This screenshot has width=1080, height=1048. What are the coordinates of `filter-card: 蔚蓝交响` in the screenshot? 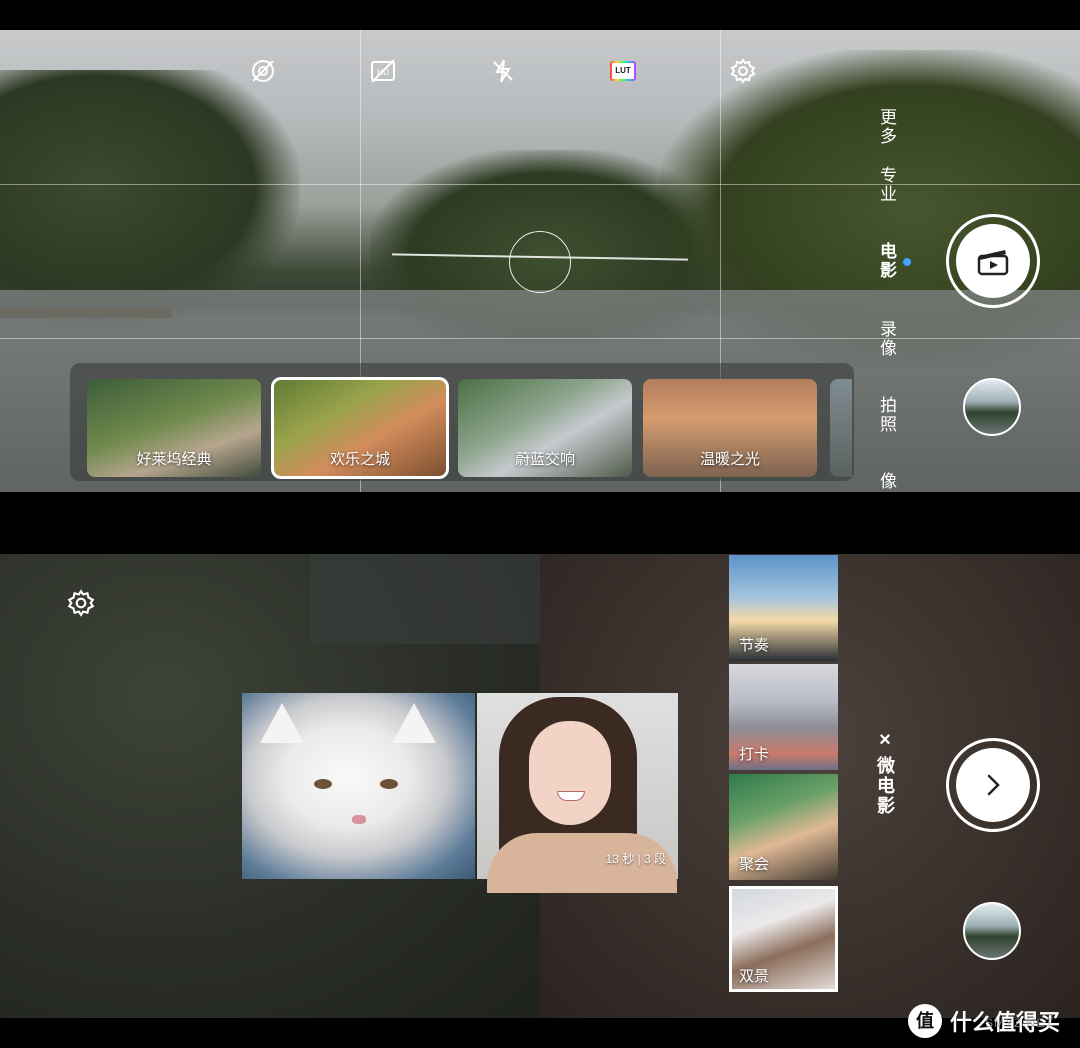 It's located at (545, 428).